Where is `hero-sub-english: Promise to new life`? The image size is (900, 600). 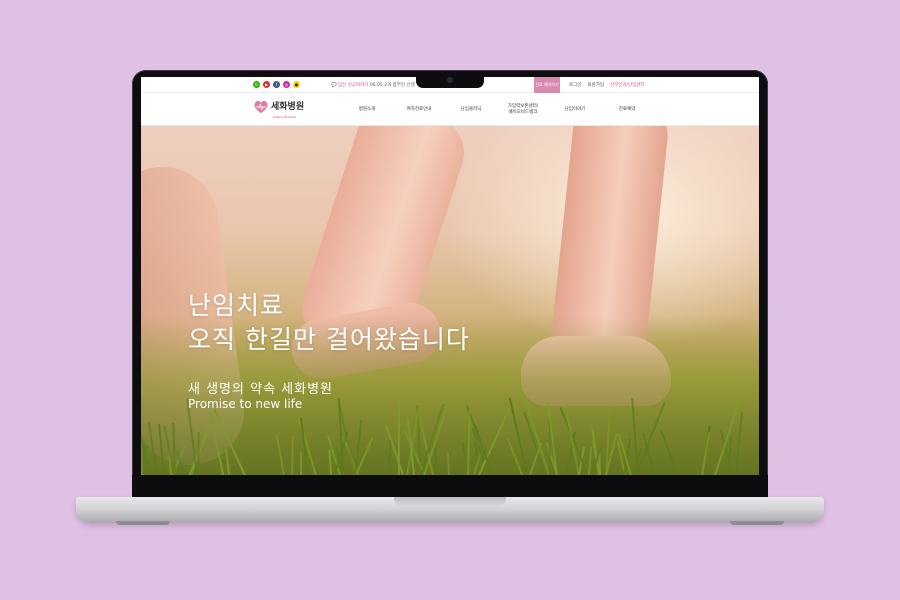
hero-sub-english: Promise to new life is located at coordinates (245, 404).